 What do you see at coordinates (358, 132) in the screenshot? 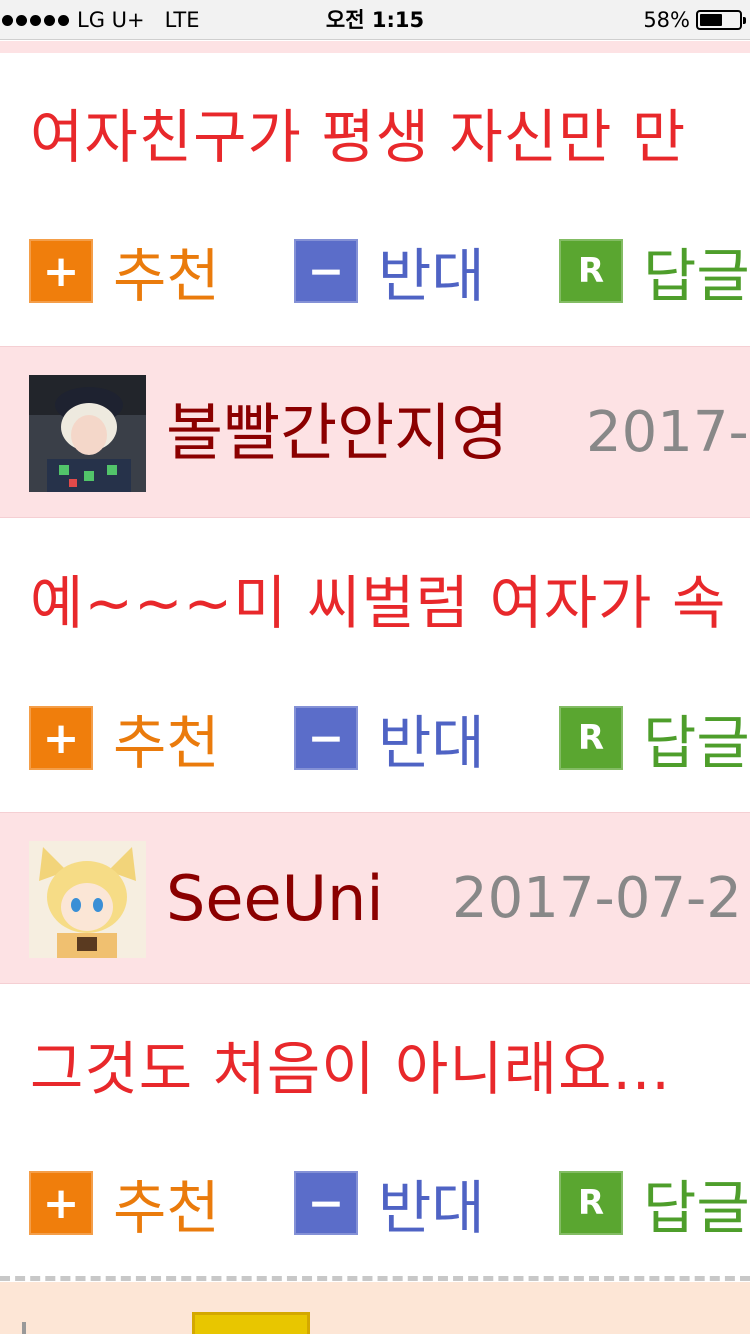
I see `comment-text: 여자친구가 평생 자신만 만` at bounding box center [358, 132].